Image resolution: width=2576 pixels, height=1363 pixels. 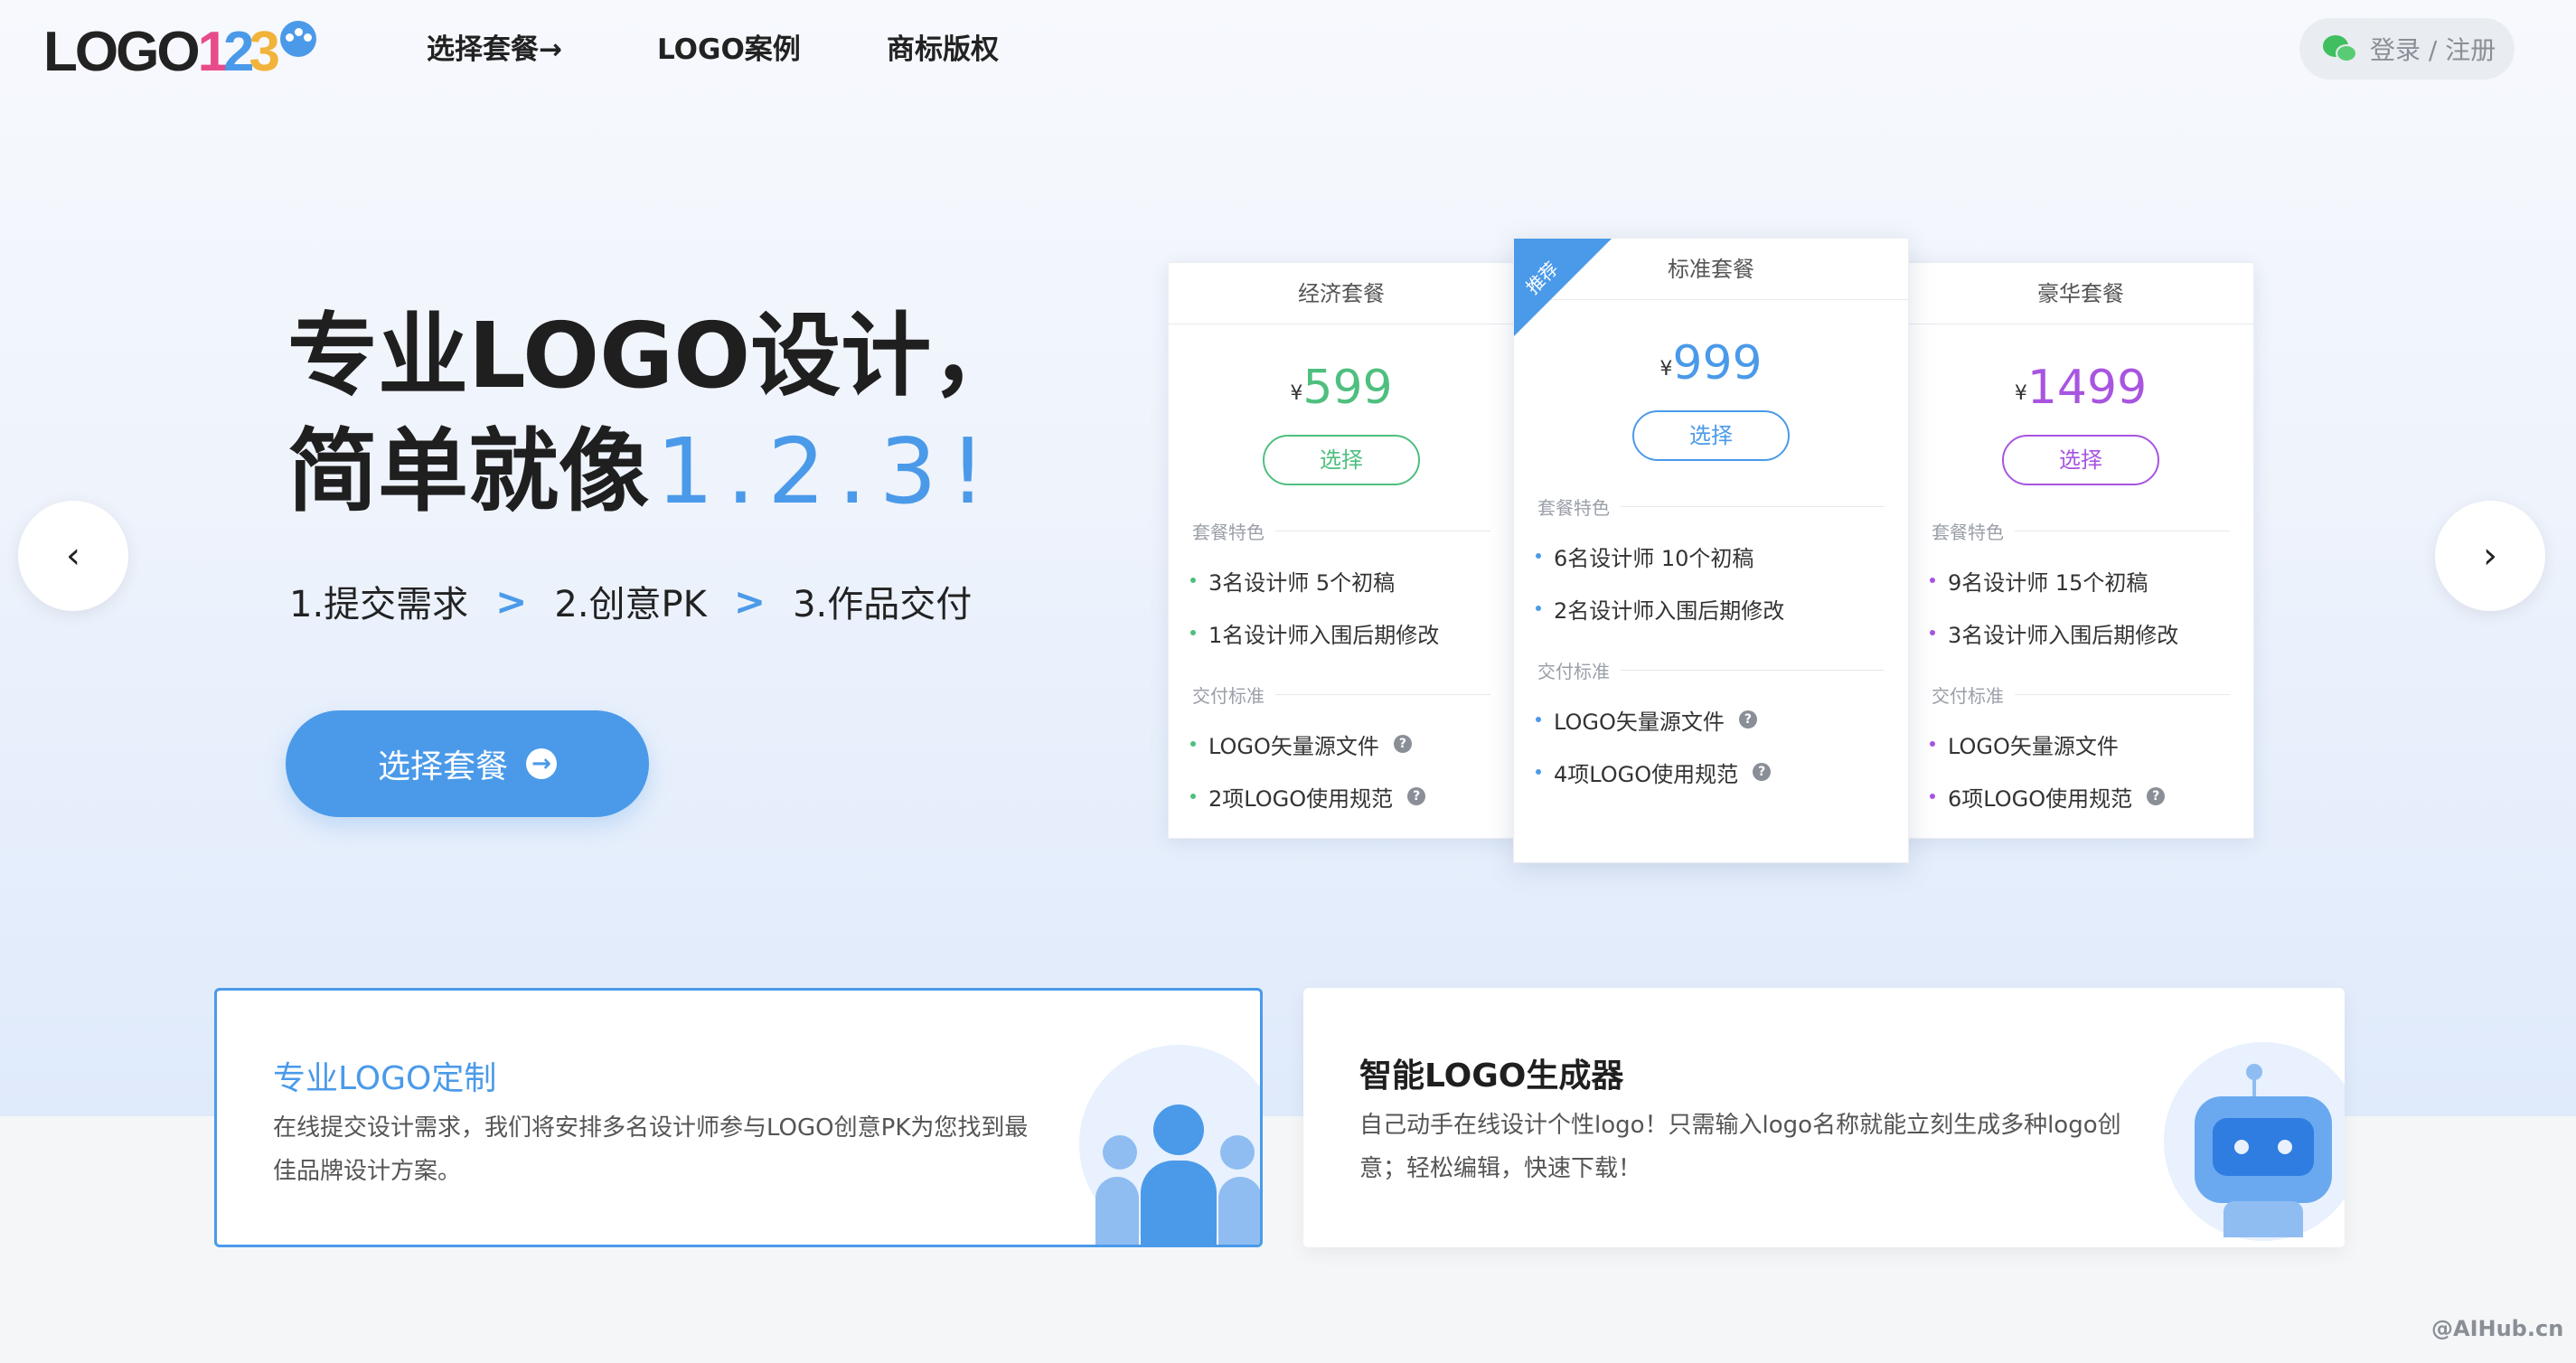 I want to click on carousel-next-button: ›, so click(x=2490, y=556).